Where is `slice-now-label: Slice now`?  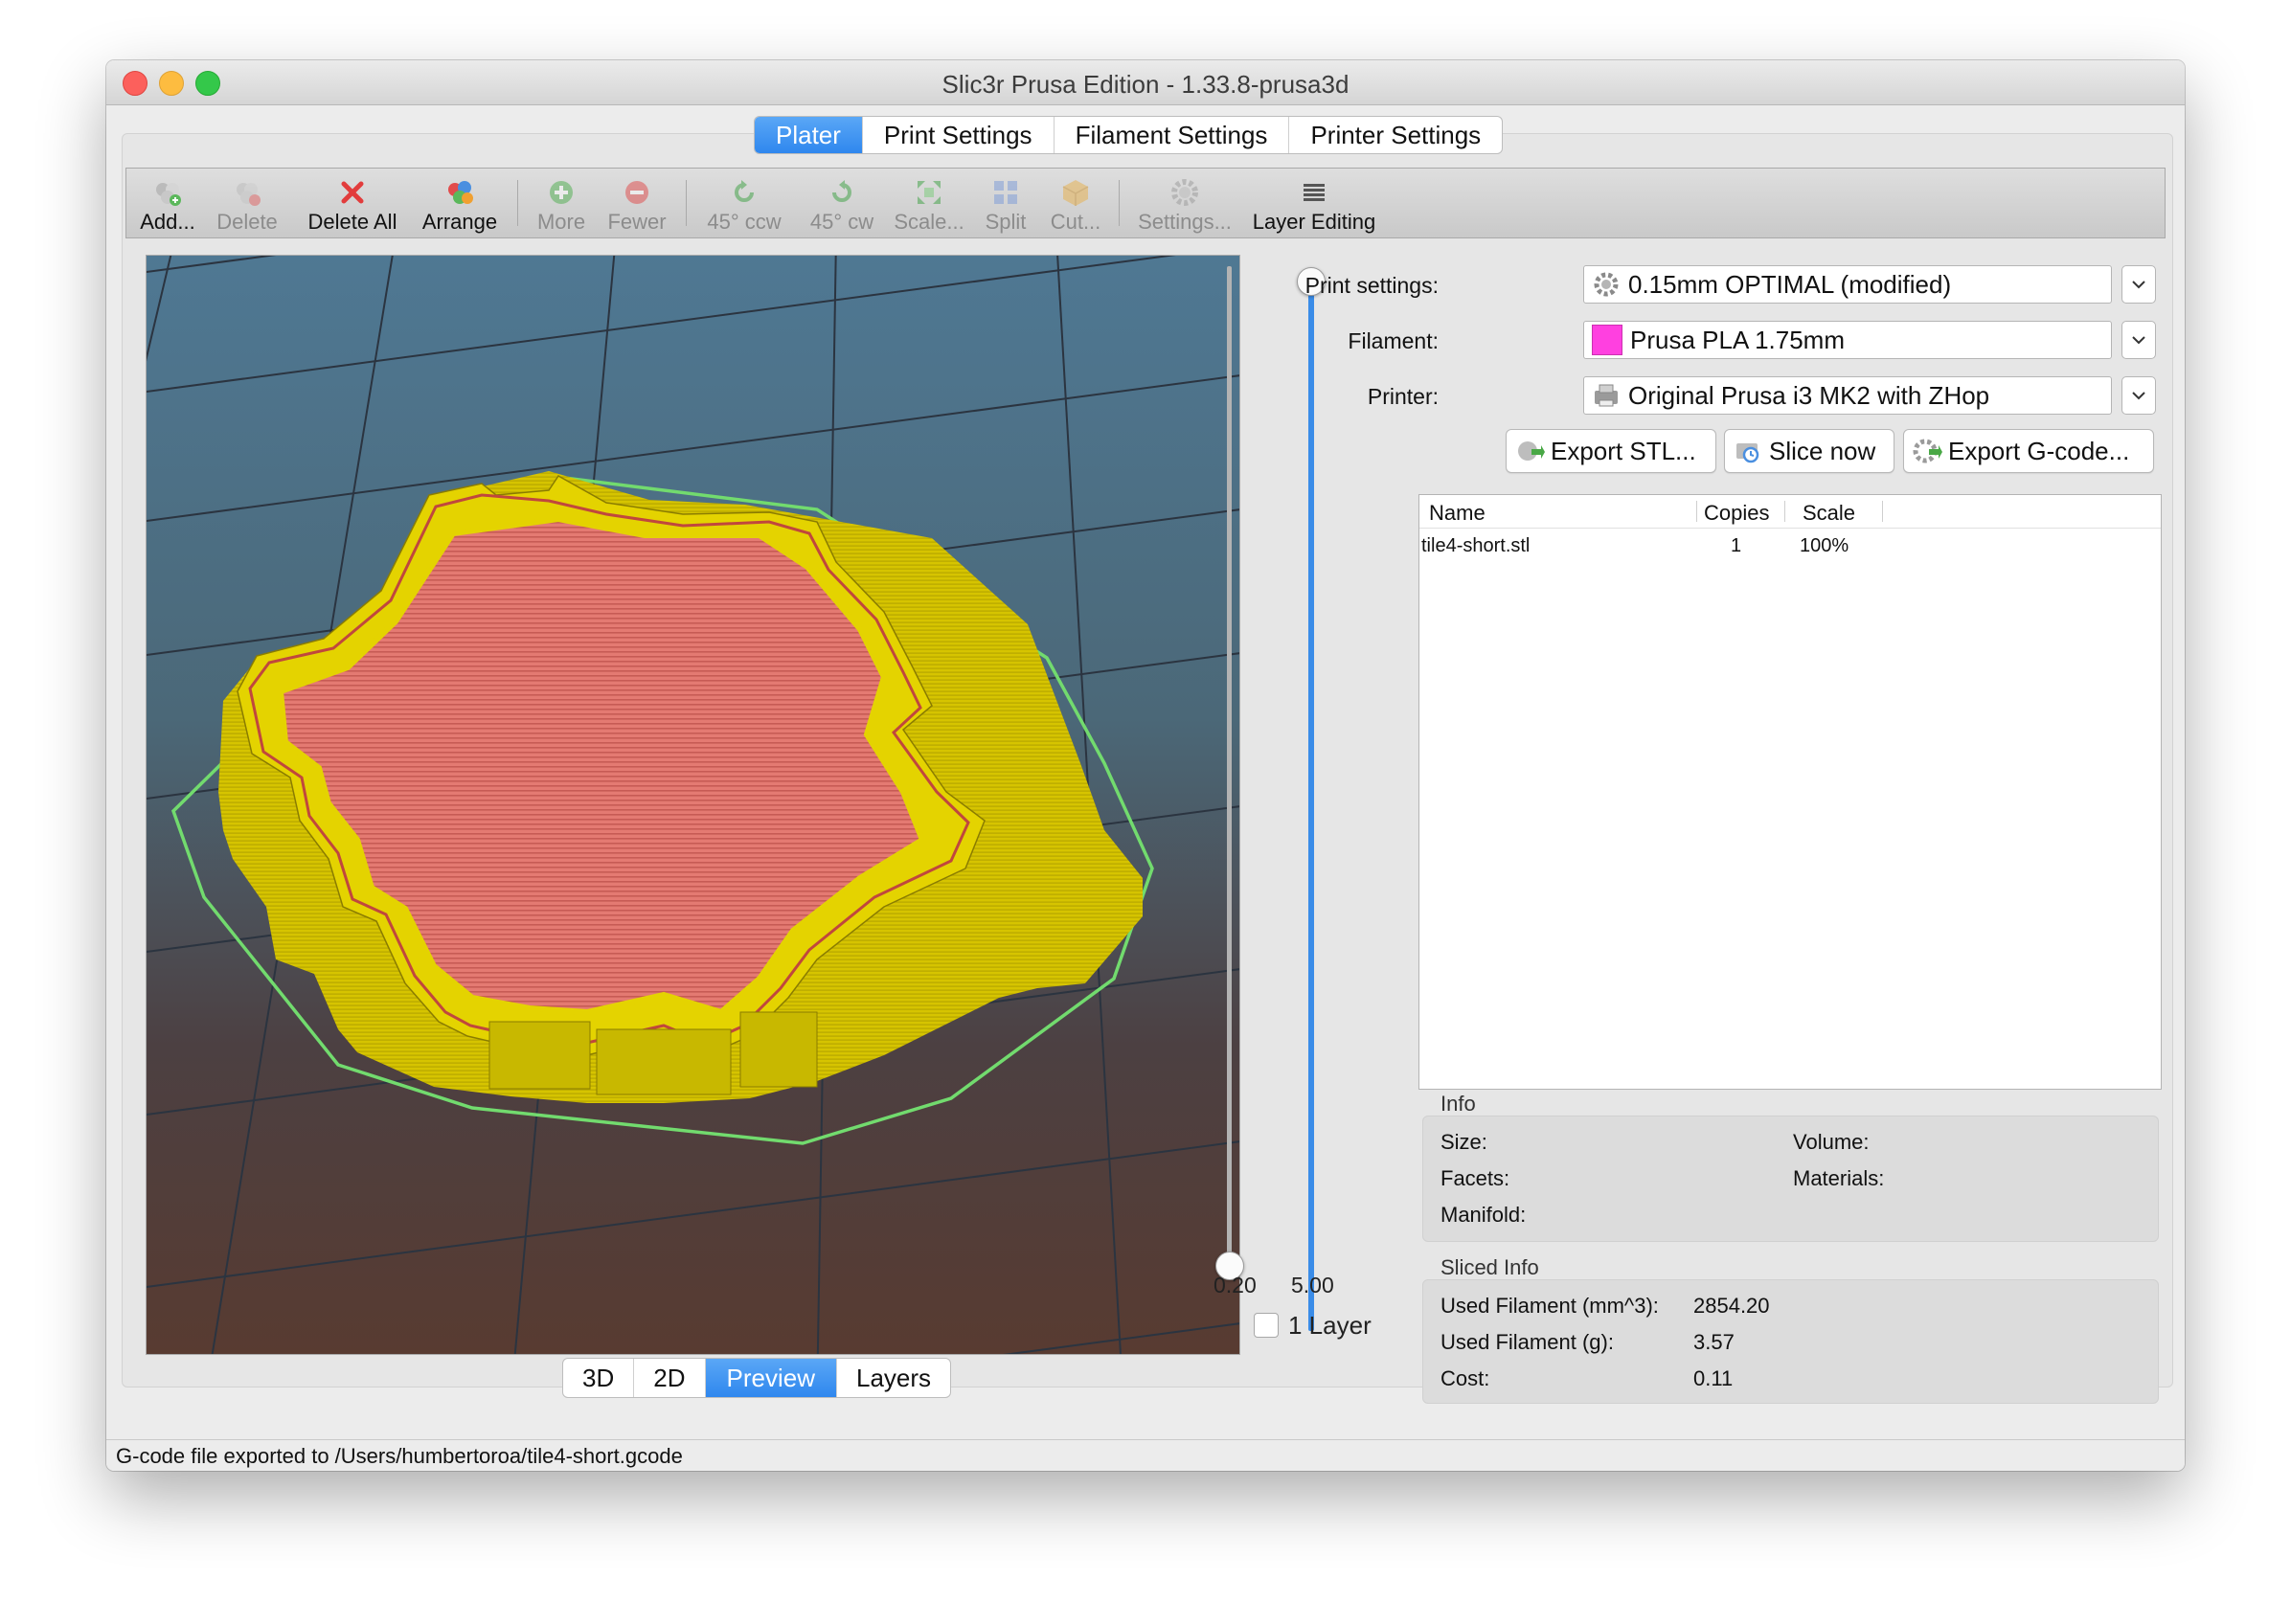
slice-now-label: Slice now is located at coordinates (1822, 450).